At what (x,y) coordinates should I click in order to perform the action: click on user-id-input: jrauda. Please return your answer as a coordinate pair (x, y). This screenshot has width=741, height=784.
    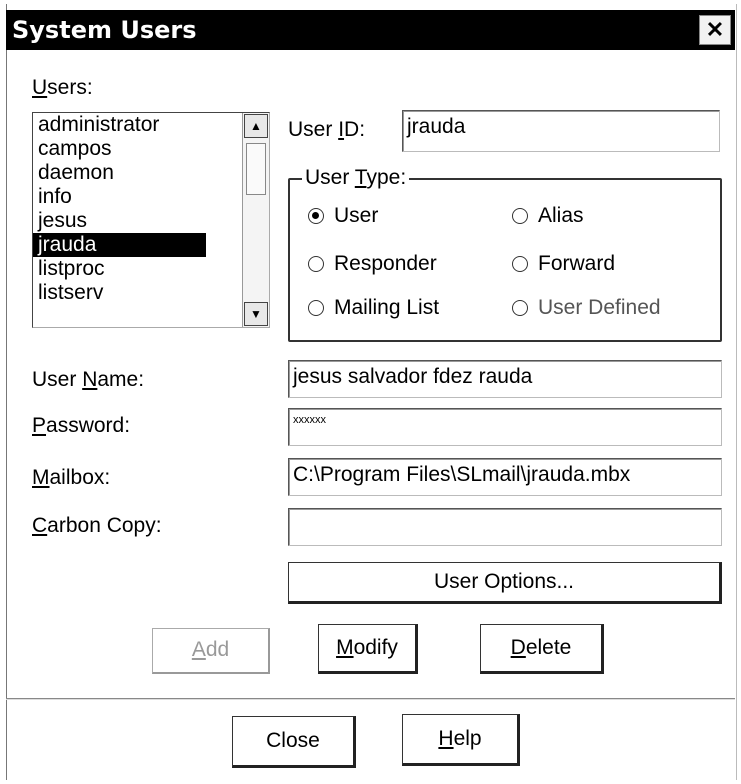
    Looking at the image, I should click on (561, 131).